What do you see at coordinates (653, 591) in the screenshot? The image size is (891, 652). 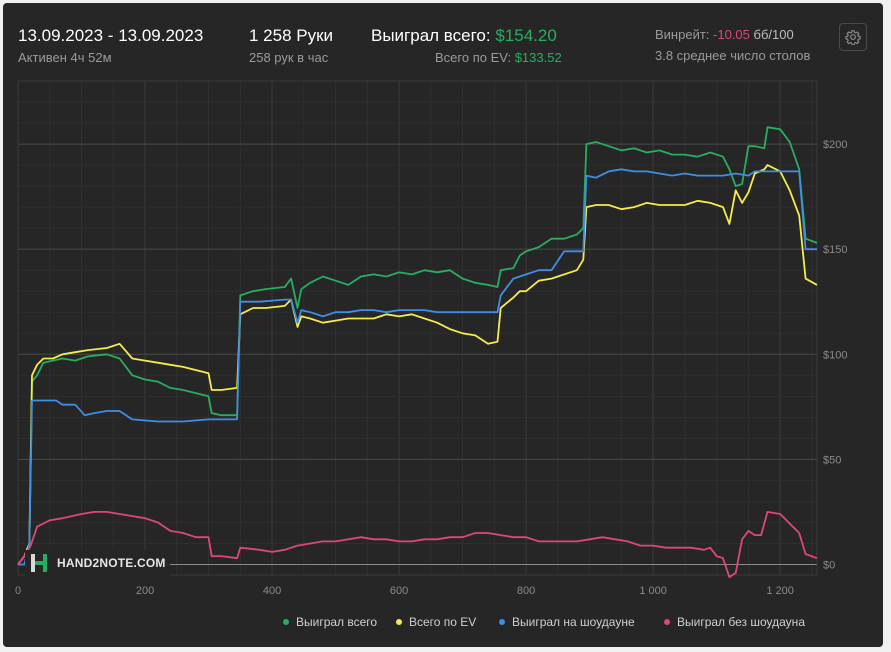 I see `x-tick-label: 1 000` at bounding box center [653, 591].